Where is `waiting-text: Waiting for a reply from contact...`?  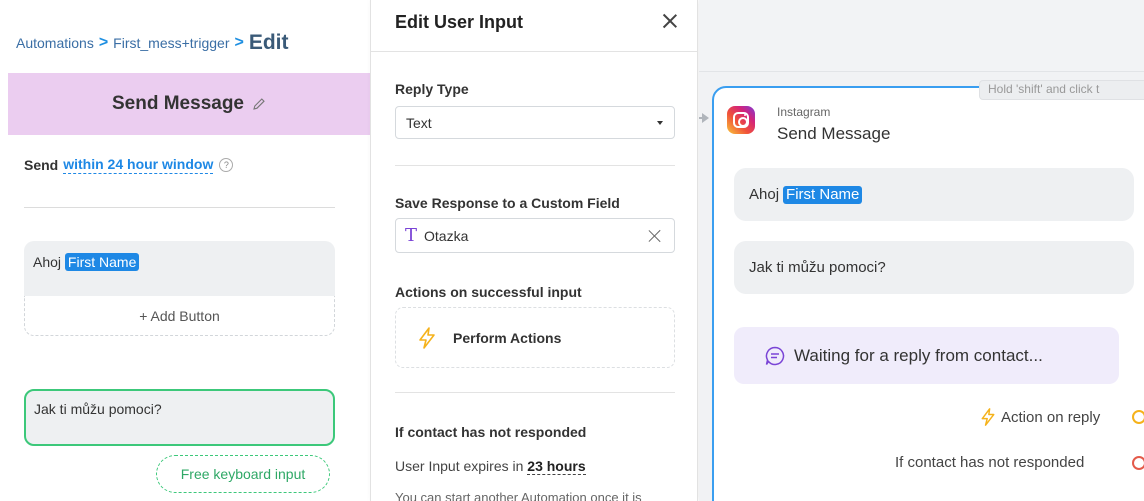 waiting-text: Waiting for a reply from contact... is located at coordinates (918, 355).